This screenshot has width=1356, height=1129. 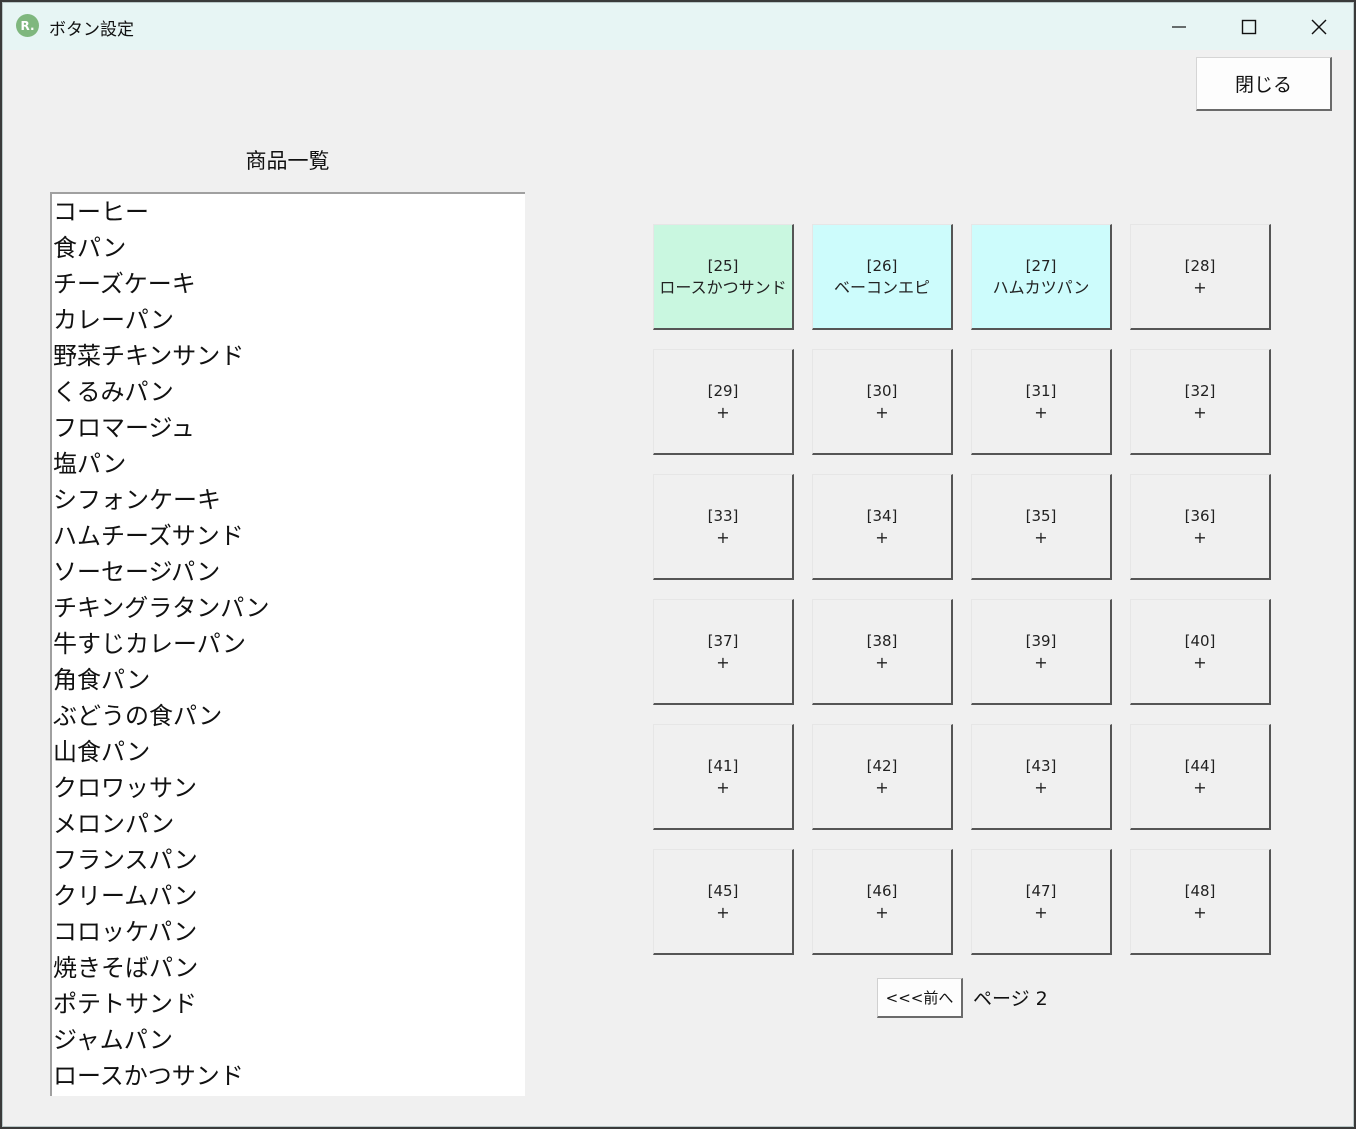 I want to click on list-item: ソーセージパン, so click(x=288, y=572).